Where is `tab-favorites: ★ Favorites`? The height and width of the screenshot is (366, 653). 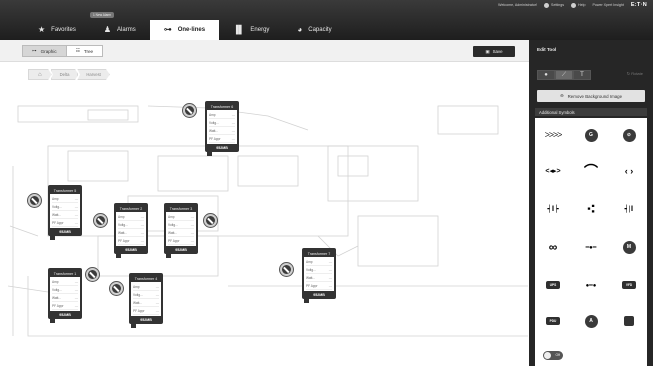 tab-favorites: ★ Favorites is located at coordinates (57, 30).